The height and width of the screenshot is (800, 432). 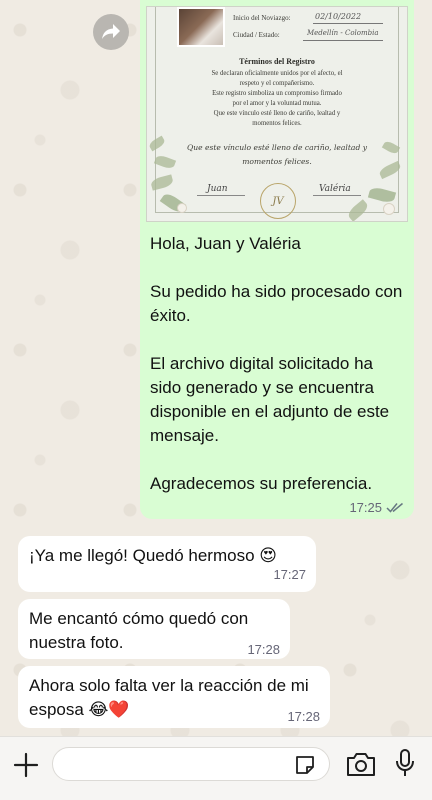 What do you see at coordinates (343, 40) in the screenshot?
I see `place-underline` at bounding box center [343, 40].